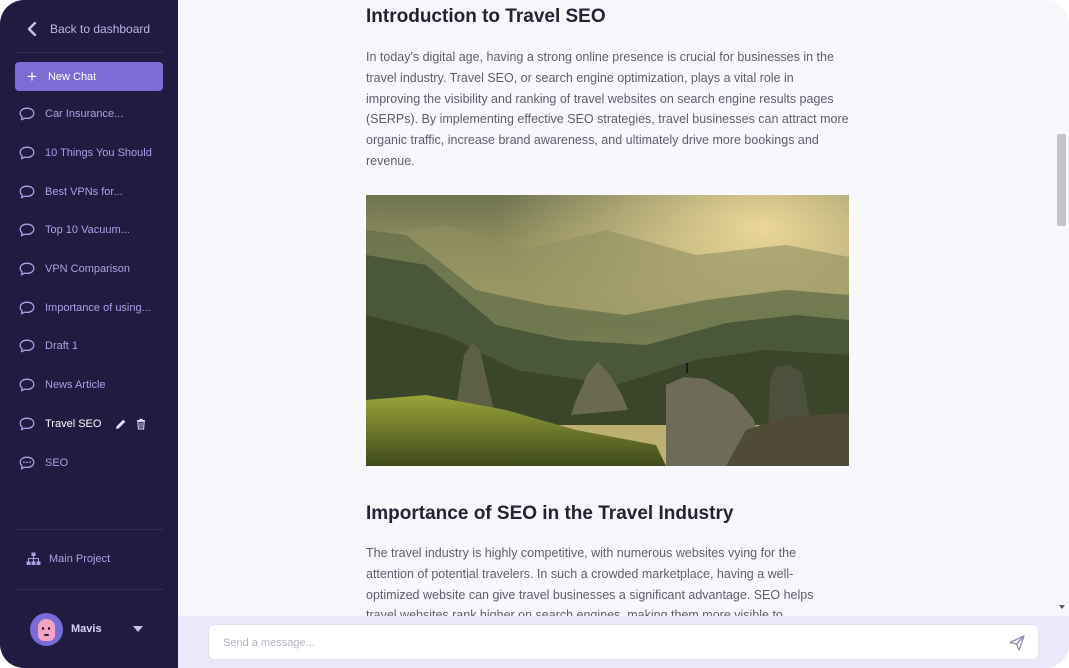 This screenshot has width=1069, height=668. I want to click on chat-dots-icon, so click(27, 462).